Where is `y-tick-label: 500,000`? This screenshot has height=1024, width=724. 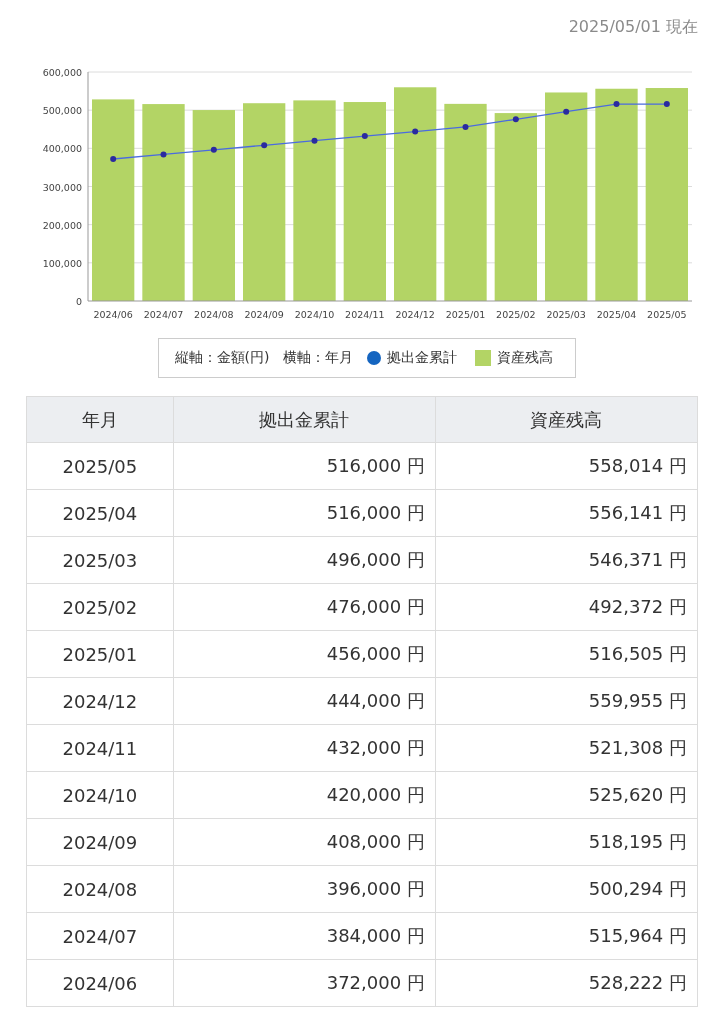
y-tick-label: 500,000 is located at coordinates (62, 111).